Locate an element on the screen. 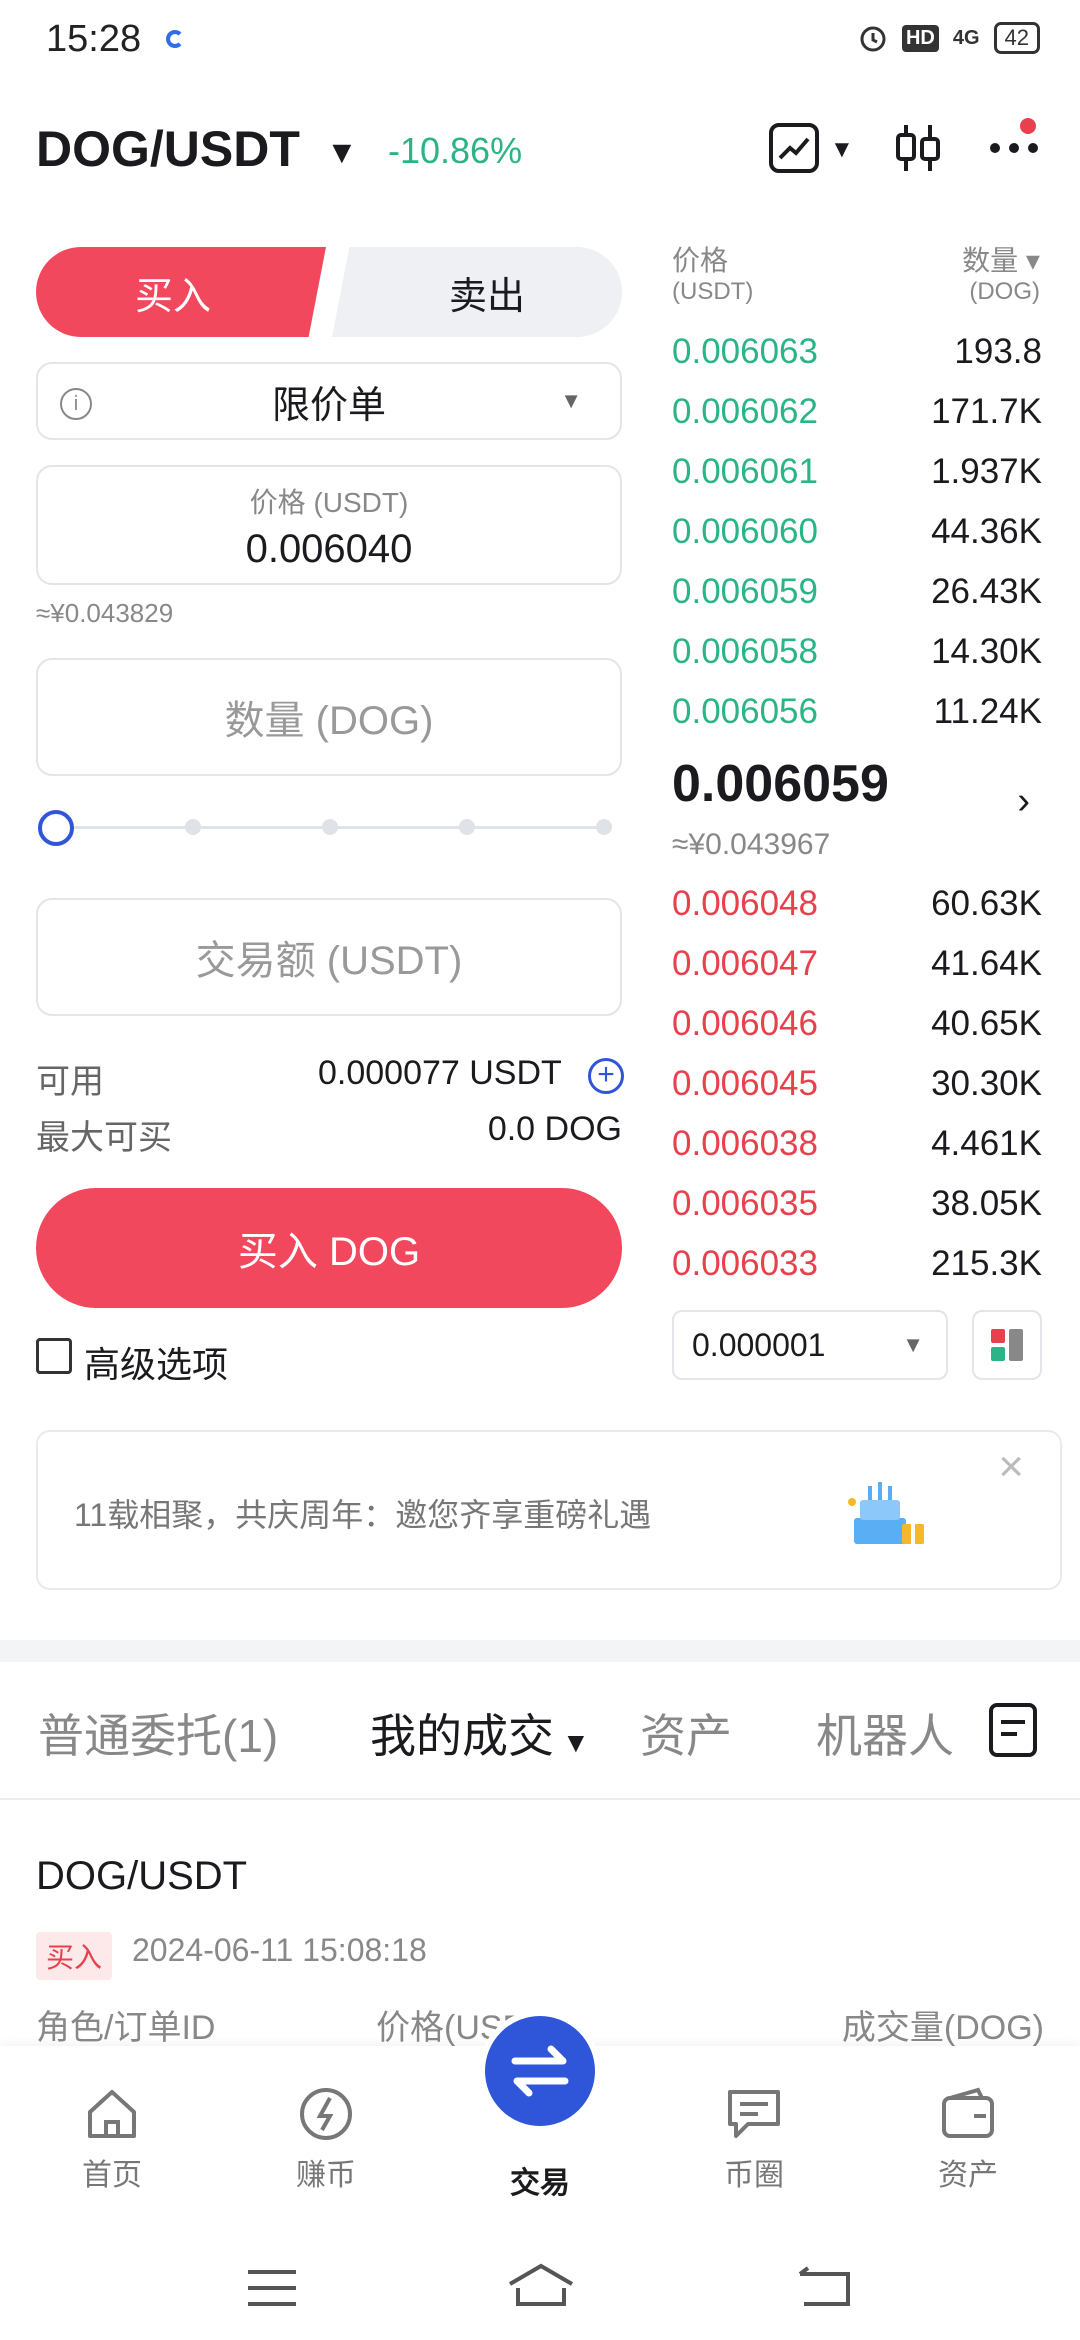  buy-button: 买入 DOG is located at coordinates (329, 1248).